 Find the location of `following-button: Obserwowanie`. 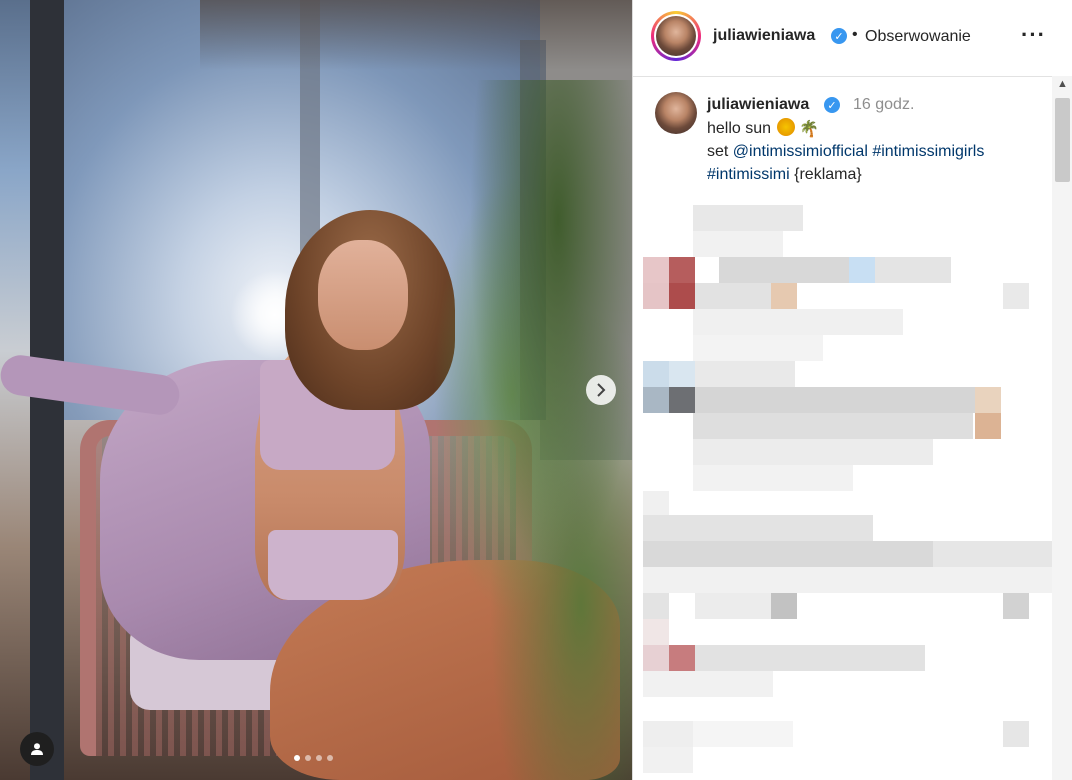

following-button: Obserwowanie is located at coordinates (918, 37).